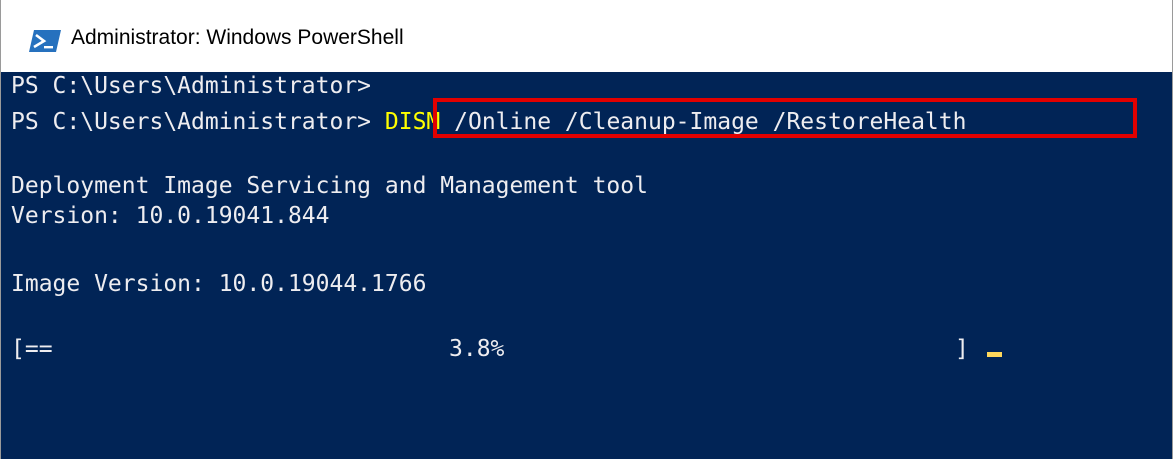 The image size is (1173, 459). Describe the element at coordinates (994, 354) in the screenshot. I see `text-cursor` at that location.